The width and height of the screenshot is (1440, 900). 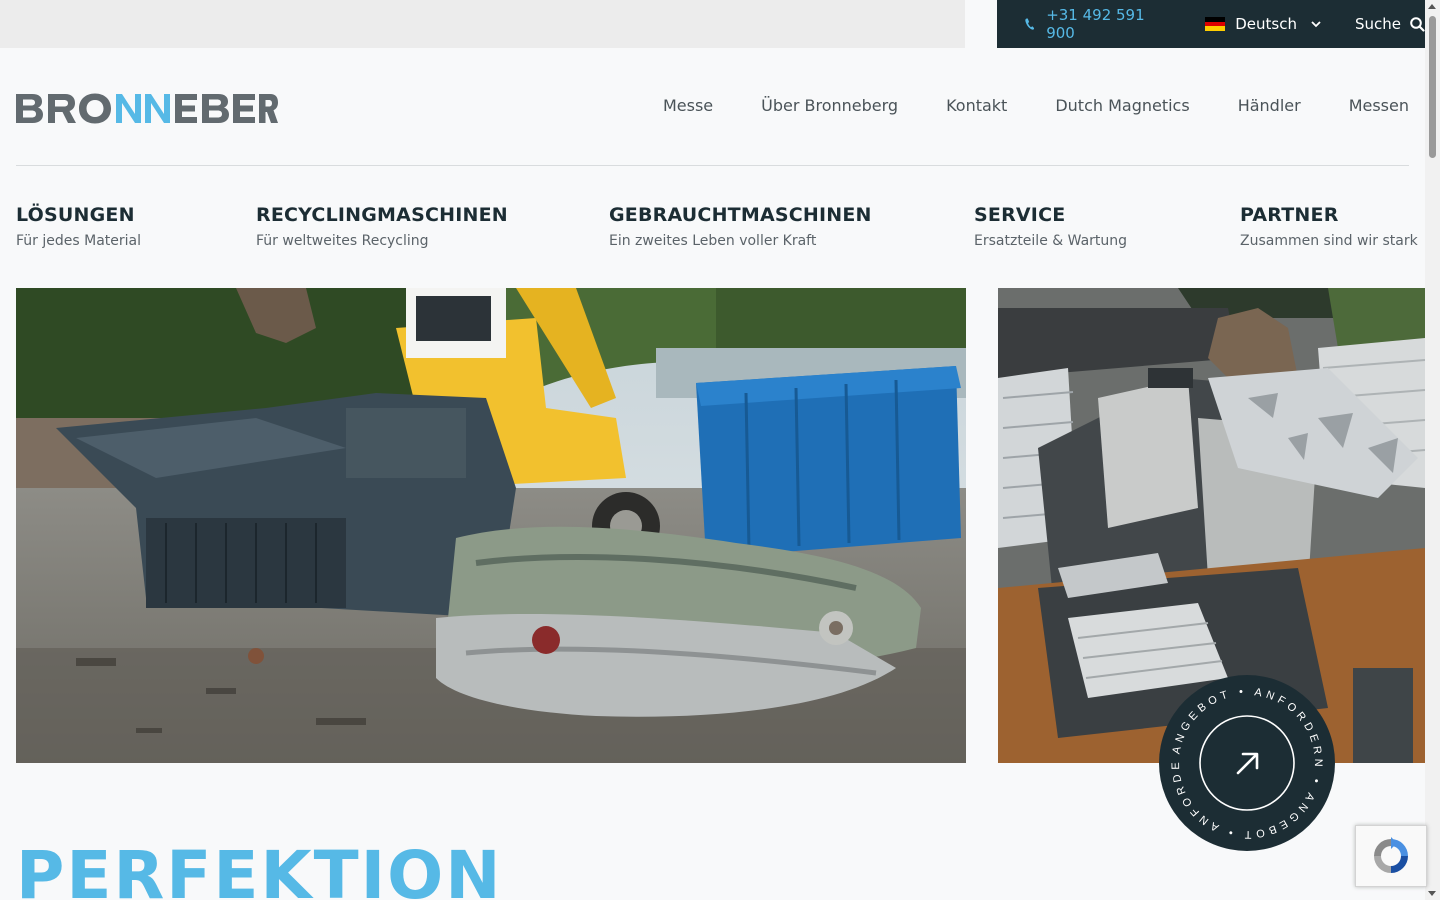 What do you see at coordinates (740, 215) in the screenshot?
I see `category-title: GEBRAUCHTMASCHINEN` at bounding box center [740, 215].